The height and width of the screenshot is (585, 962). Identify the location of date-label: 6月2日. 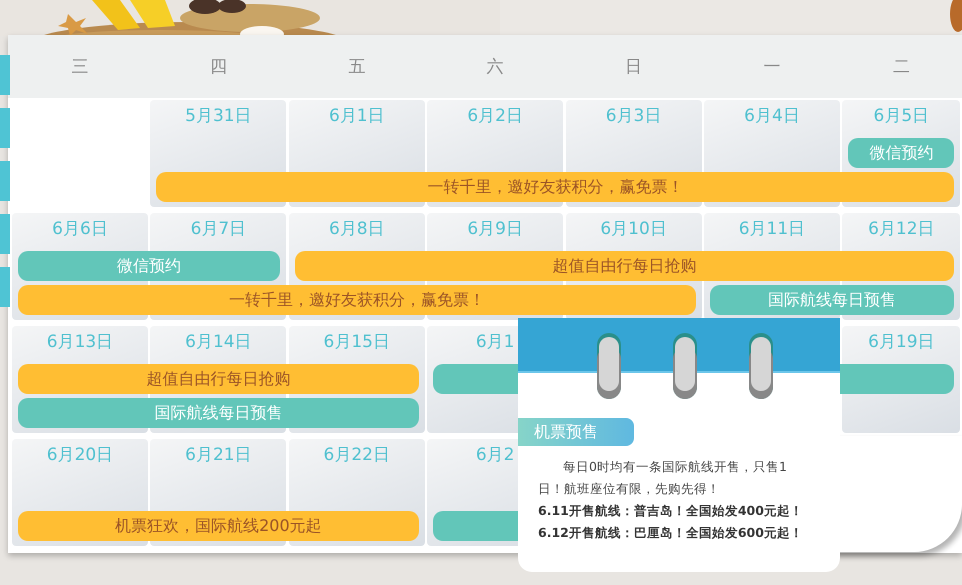
(495, 116).